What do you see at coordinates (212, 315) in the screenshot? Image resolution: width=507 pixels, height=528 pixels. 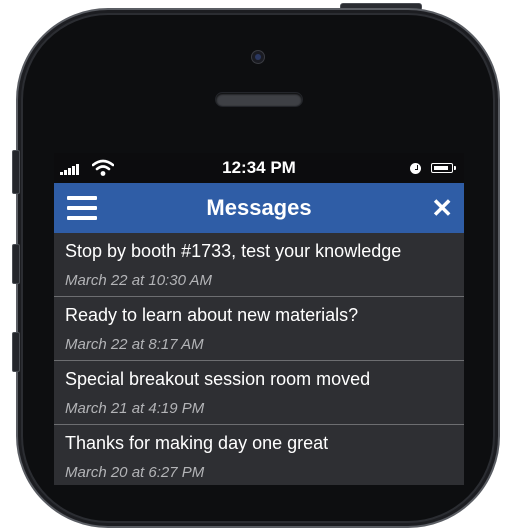 I see `message-title: Ready to learn about new materials?` at bounding box center [212, 315].